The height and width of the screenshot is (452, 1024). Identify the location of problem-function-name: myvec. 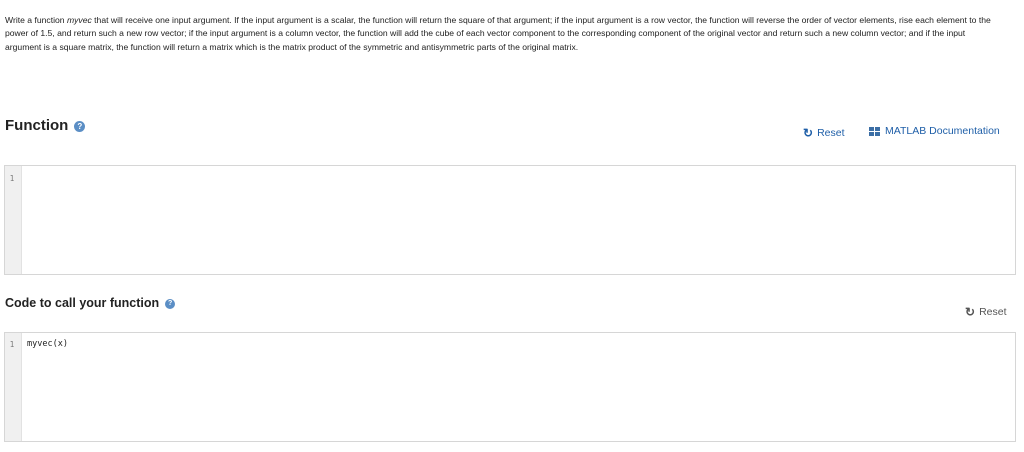
(79, 20).